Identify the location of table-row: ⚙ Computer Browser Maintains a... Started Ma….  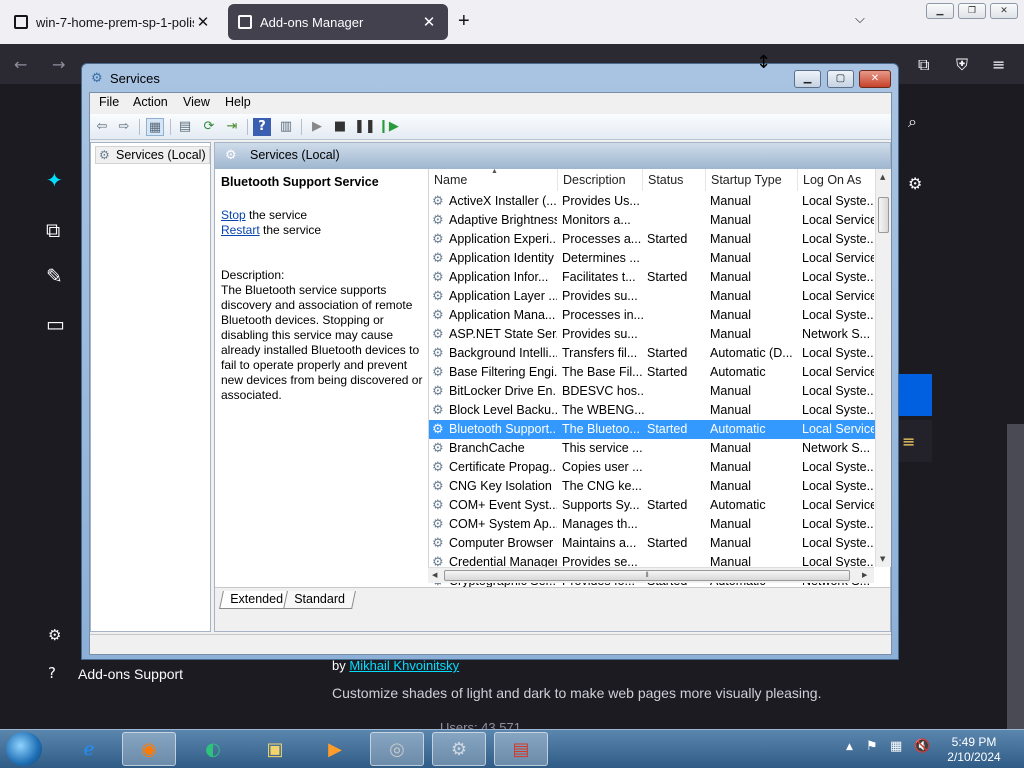
(652, 543).